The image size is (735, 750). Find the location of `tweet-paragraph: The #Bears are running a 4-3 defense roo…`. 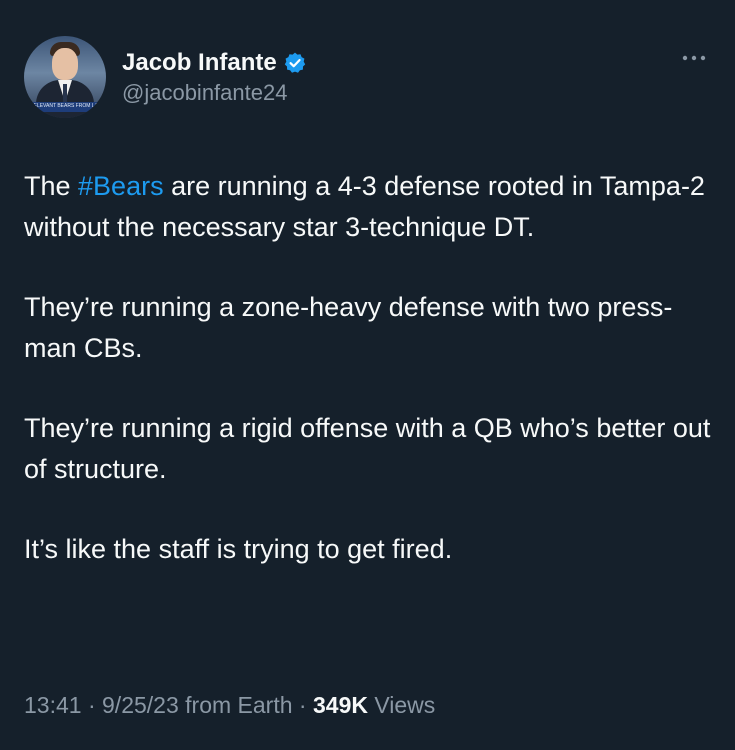

tweet-paragraph: The #Bears are running a 4-3 defense roo… is located at coordinates (369, 206).